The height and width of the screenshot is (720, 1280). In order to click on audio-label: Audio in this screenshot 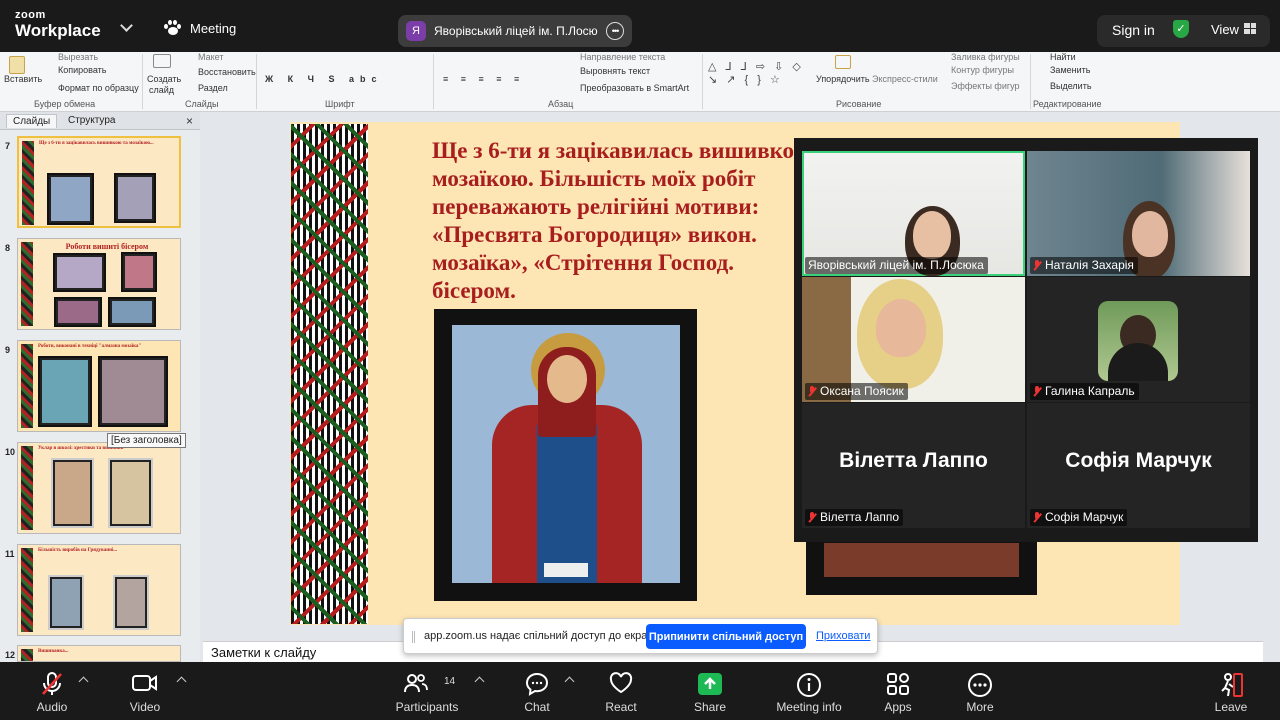, I will do `click(52, 707)`.